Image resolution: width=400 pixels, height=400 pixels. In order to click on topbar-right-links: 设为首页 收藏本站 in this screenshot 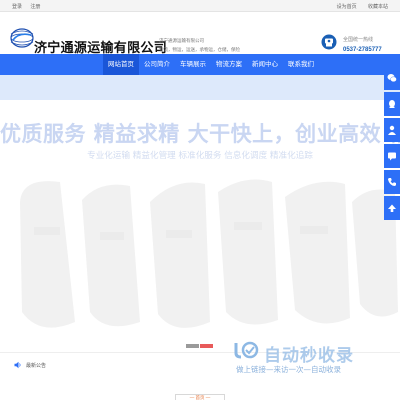, I will do `click(357, 6)`.